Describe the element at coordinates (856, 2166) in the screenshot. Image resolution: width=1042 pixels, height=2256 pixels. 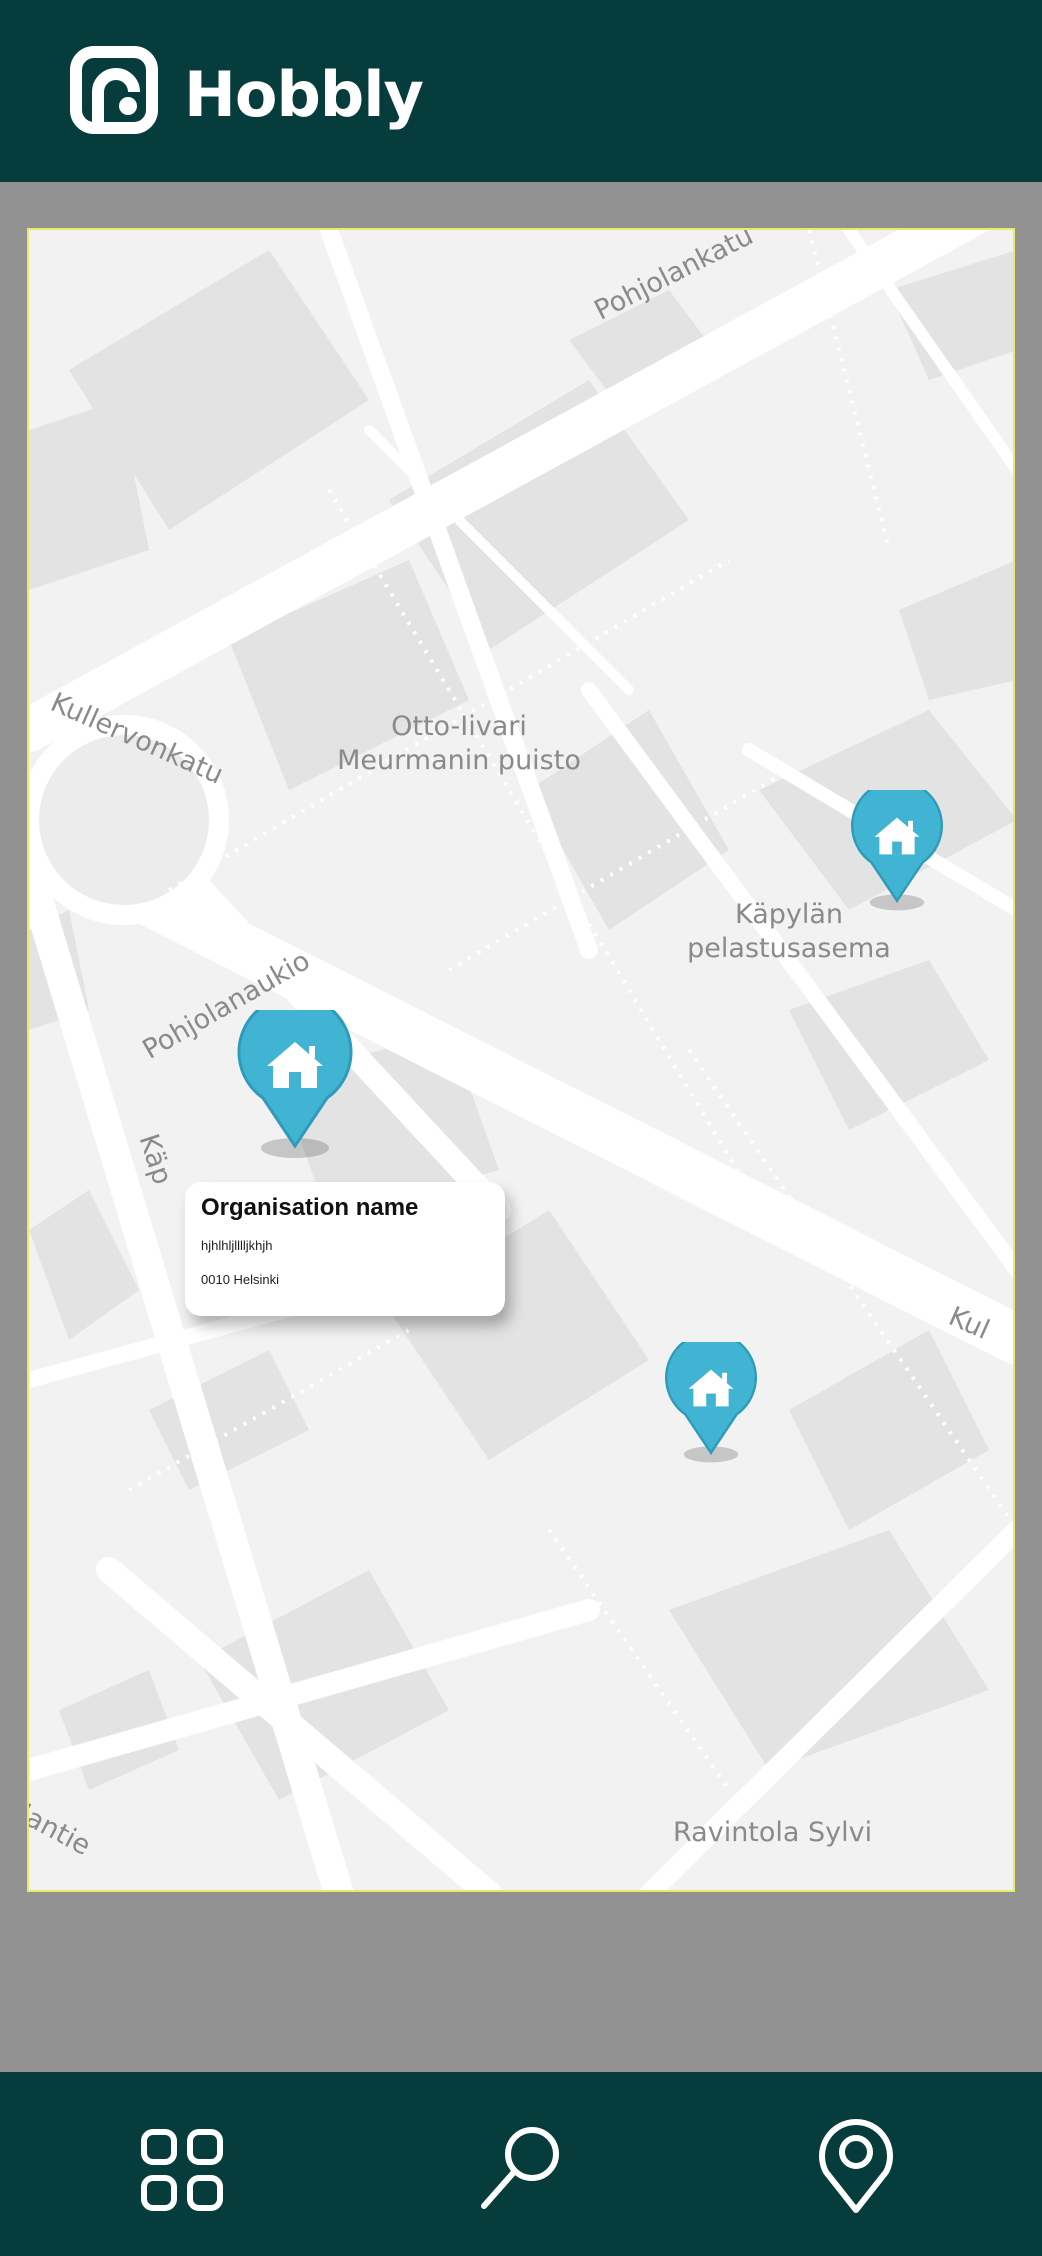
I see `location-pin-icon` at that location.